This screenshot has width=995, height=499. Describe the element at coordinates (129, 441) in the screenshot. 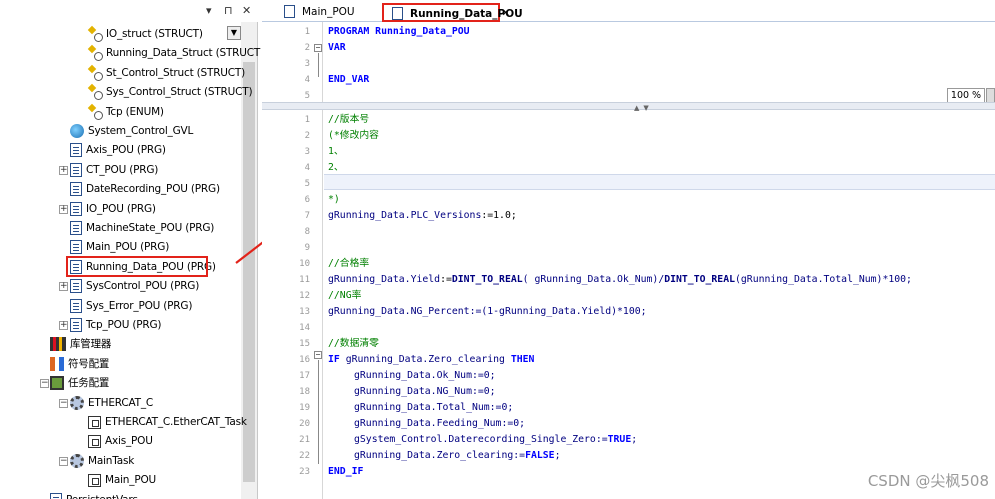

I see `tree-item-label: Axis_POU` at that location.